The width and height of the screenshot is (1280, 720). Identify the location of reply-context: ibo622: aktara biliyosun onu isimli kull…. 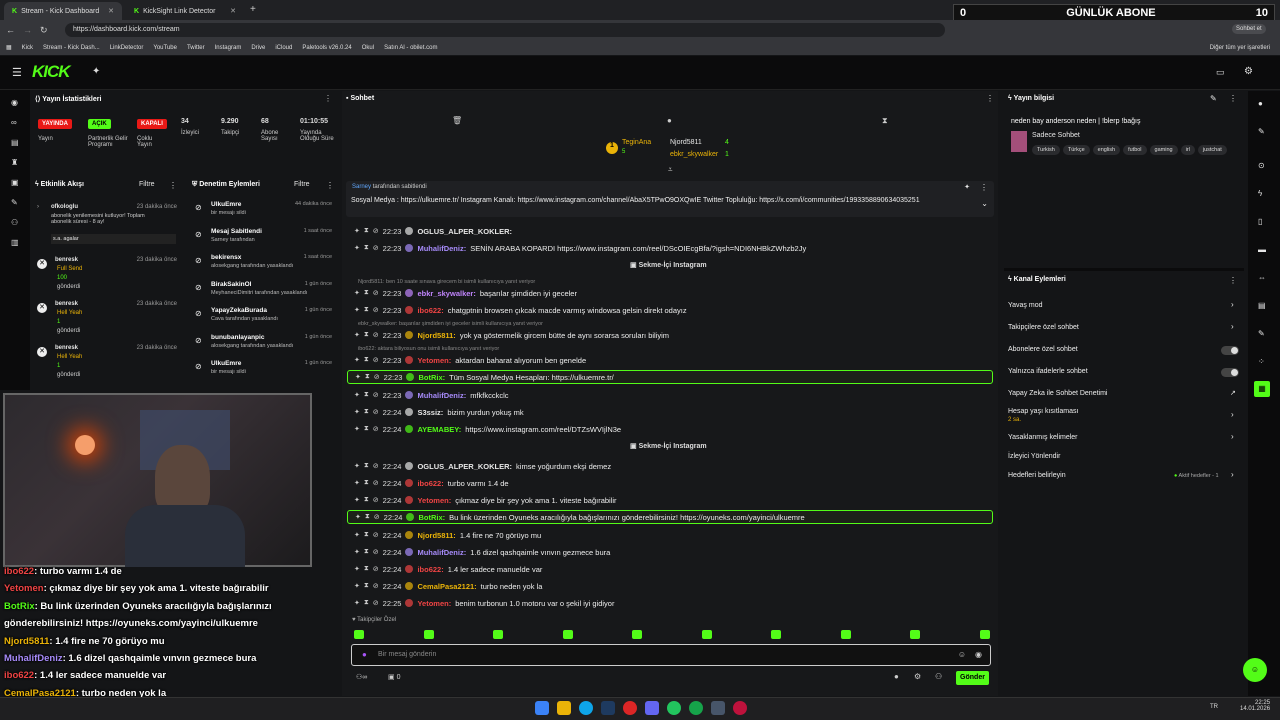
(428, 349).